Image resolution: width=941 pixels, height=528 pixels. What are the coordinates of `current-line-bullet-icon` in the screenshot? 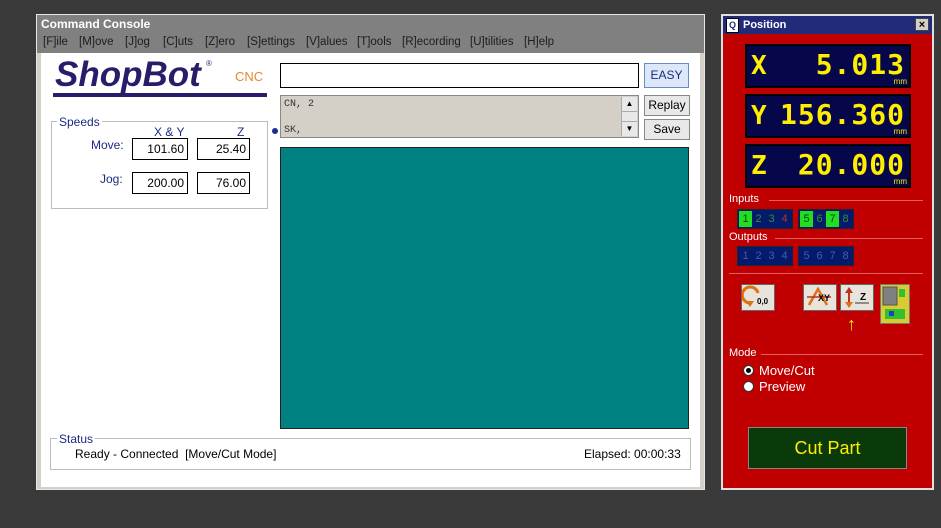 It's located at (275, 131).